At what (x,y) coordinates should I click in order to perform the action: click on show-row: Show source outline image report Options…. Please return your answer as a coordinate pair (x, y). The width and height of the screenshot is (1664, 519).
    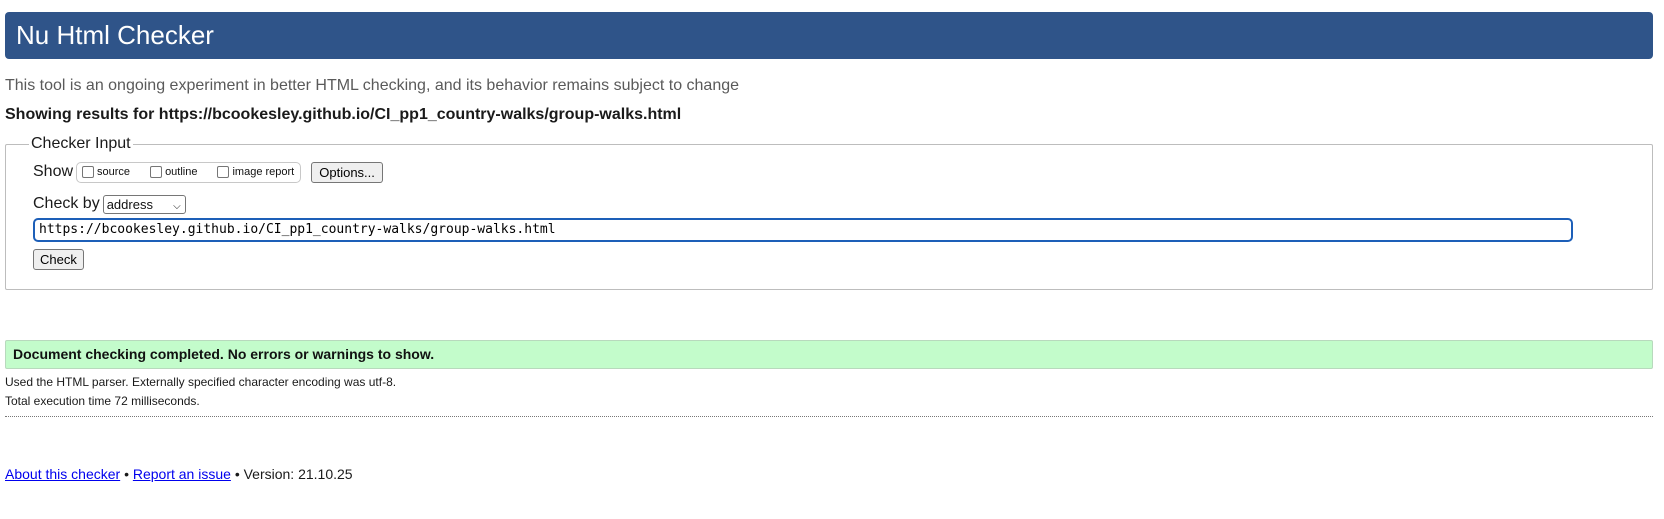
    Looking at the image, I should click on (842, 172).